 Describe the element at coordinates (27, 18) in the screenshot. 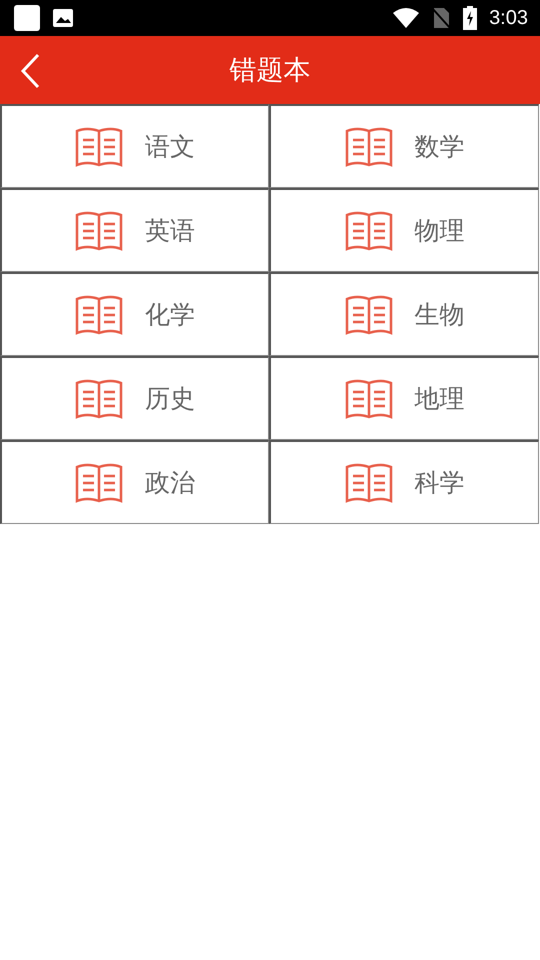

I see `notification-icon` at that location.